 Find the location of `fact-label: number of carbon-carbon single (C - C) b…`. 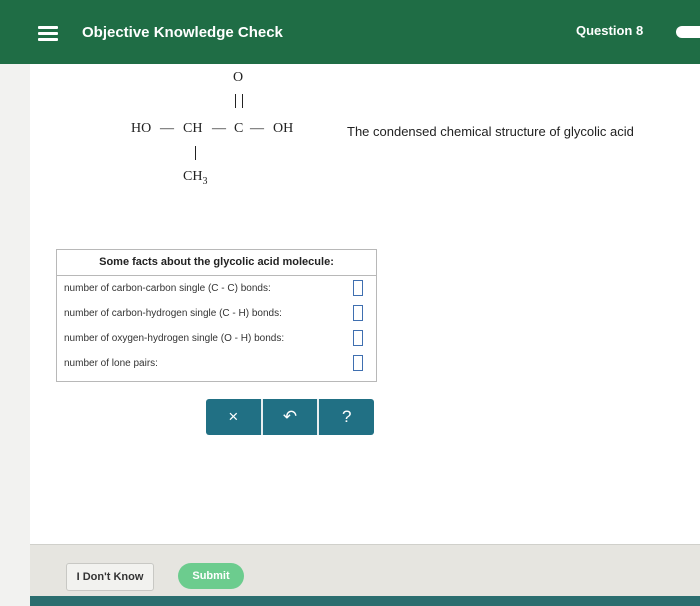

fact-label: number of carbon-carbon single (C - C) b… is located at coordinates (167, 288).